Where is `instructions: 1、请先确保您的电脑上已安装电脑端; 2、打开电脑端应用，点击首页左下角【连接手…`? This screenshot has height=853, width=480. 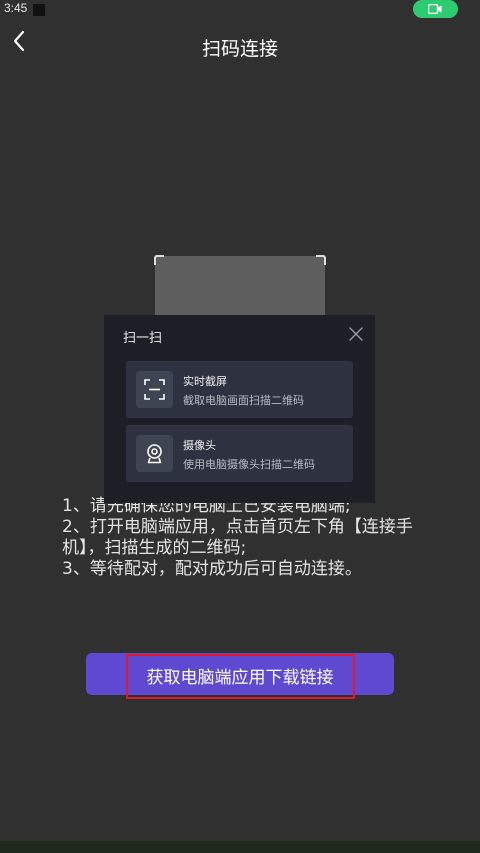
instructions: 1、请先确保您的电脑上已安装电脑端; 2、打开电脑端应用，点击首页左下角【连接手… is located at coordinates (242, 538).